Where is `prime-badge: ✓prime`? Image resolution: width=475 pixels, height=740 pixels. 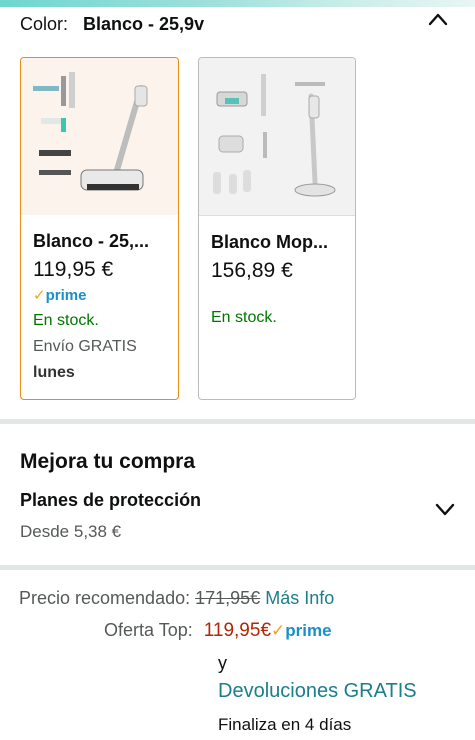
prime-badge: ✓prime is located at coordinates (60, 295).